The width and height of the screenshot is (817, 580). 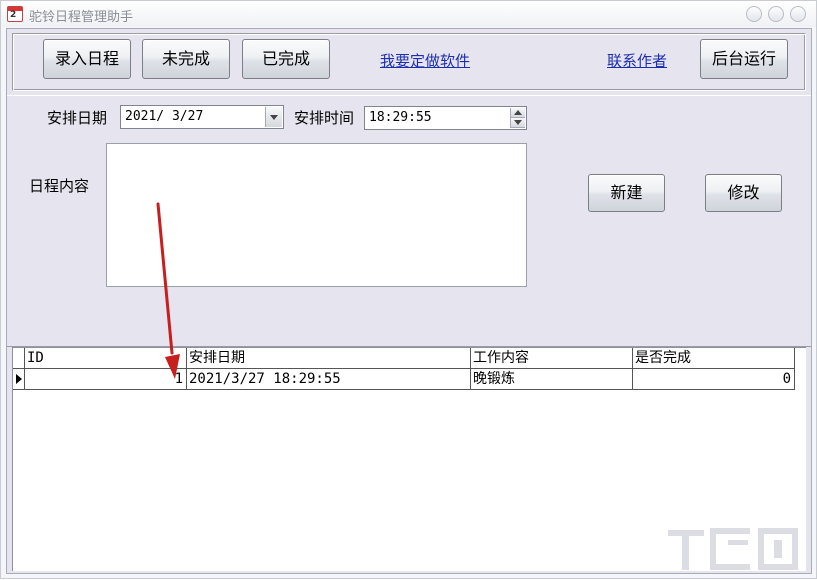 What do you see at coordinates (733, 549) in the screenshot?
I see `watermark-logo` at bounding box center [733, 549].